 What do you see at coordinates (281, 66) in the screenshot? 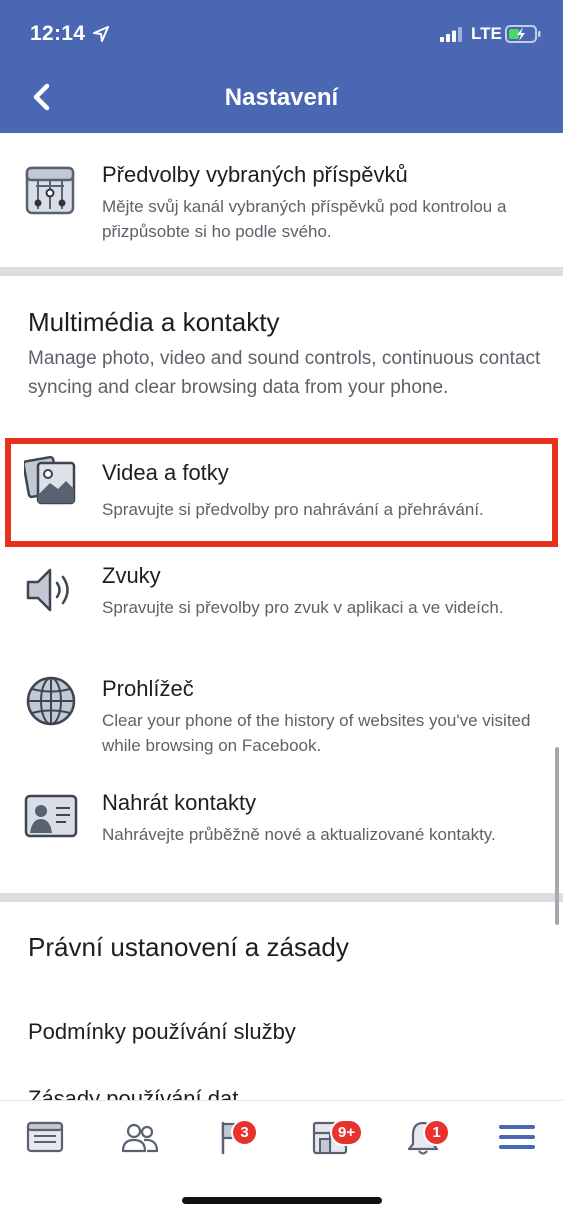
I see `app-header: 12:14 LTE Nastavení` at bounding box center [281, 66].